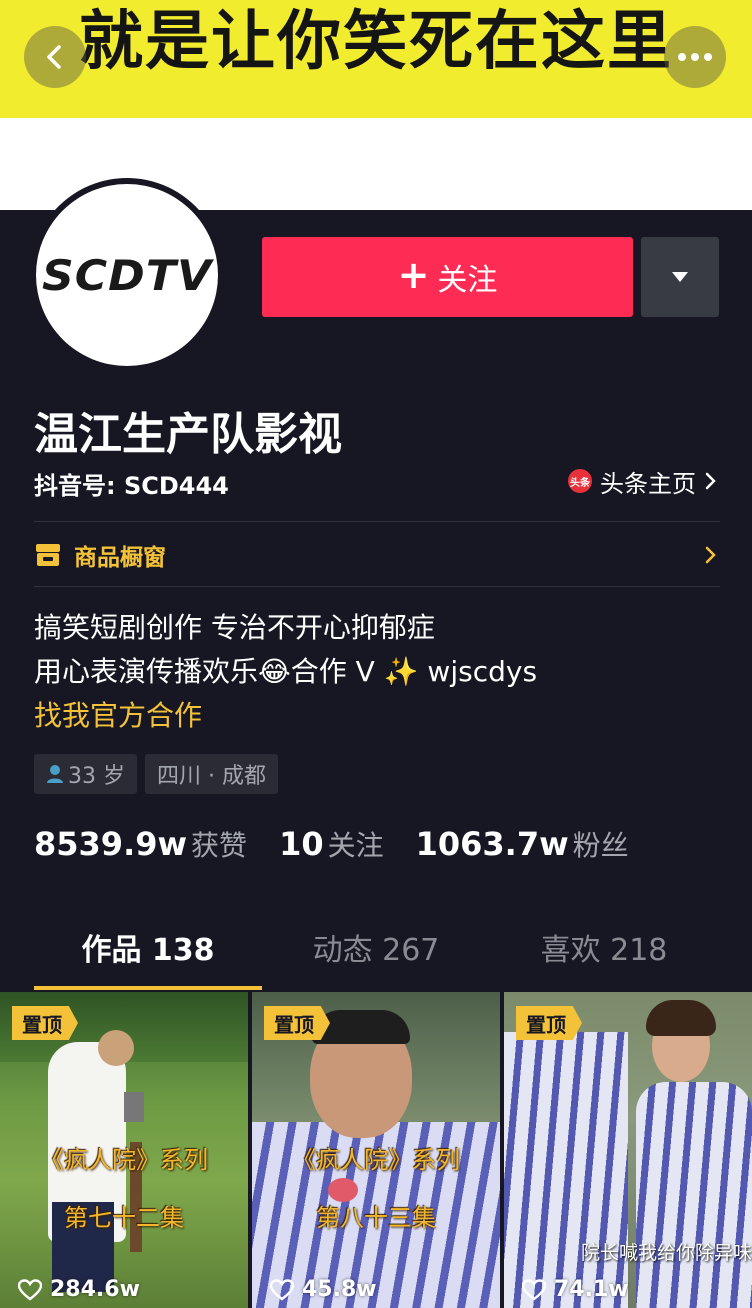  I want to click on toutiao-homepage-link: 头条 头条主页, so click(642, 481).